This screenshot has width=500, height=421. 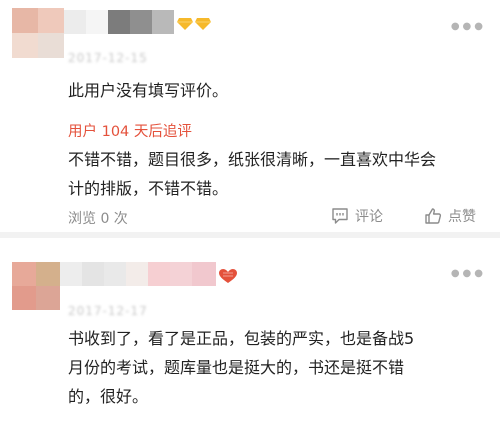 What do you see at coordinates (108, 58) in the screenshot?
I see `review-date: 2017-12-15` at bounding box center [108, 58].